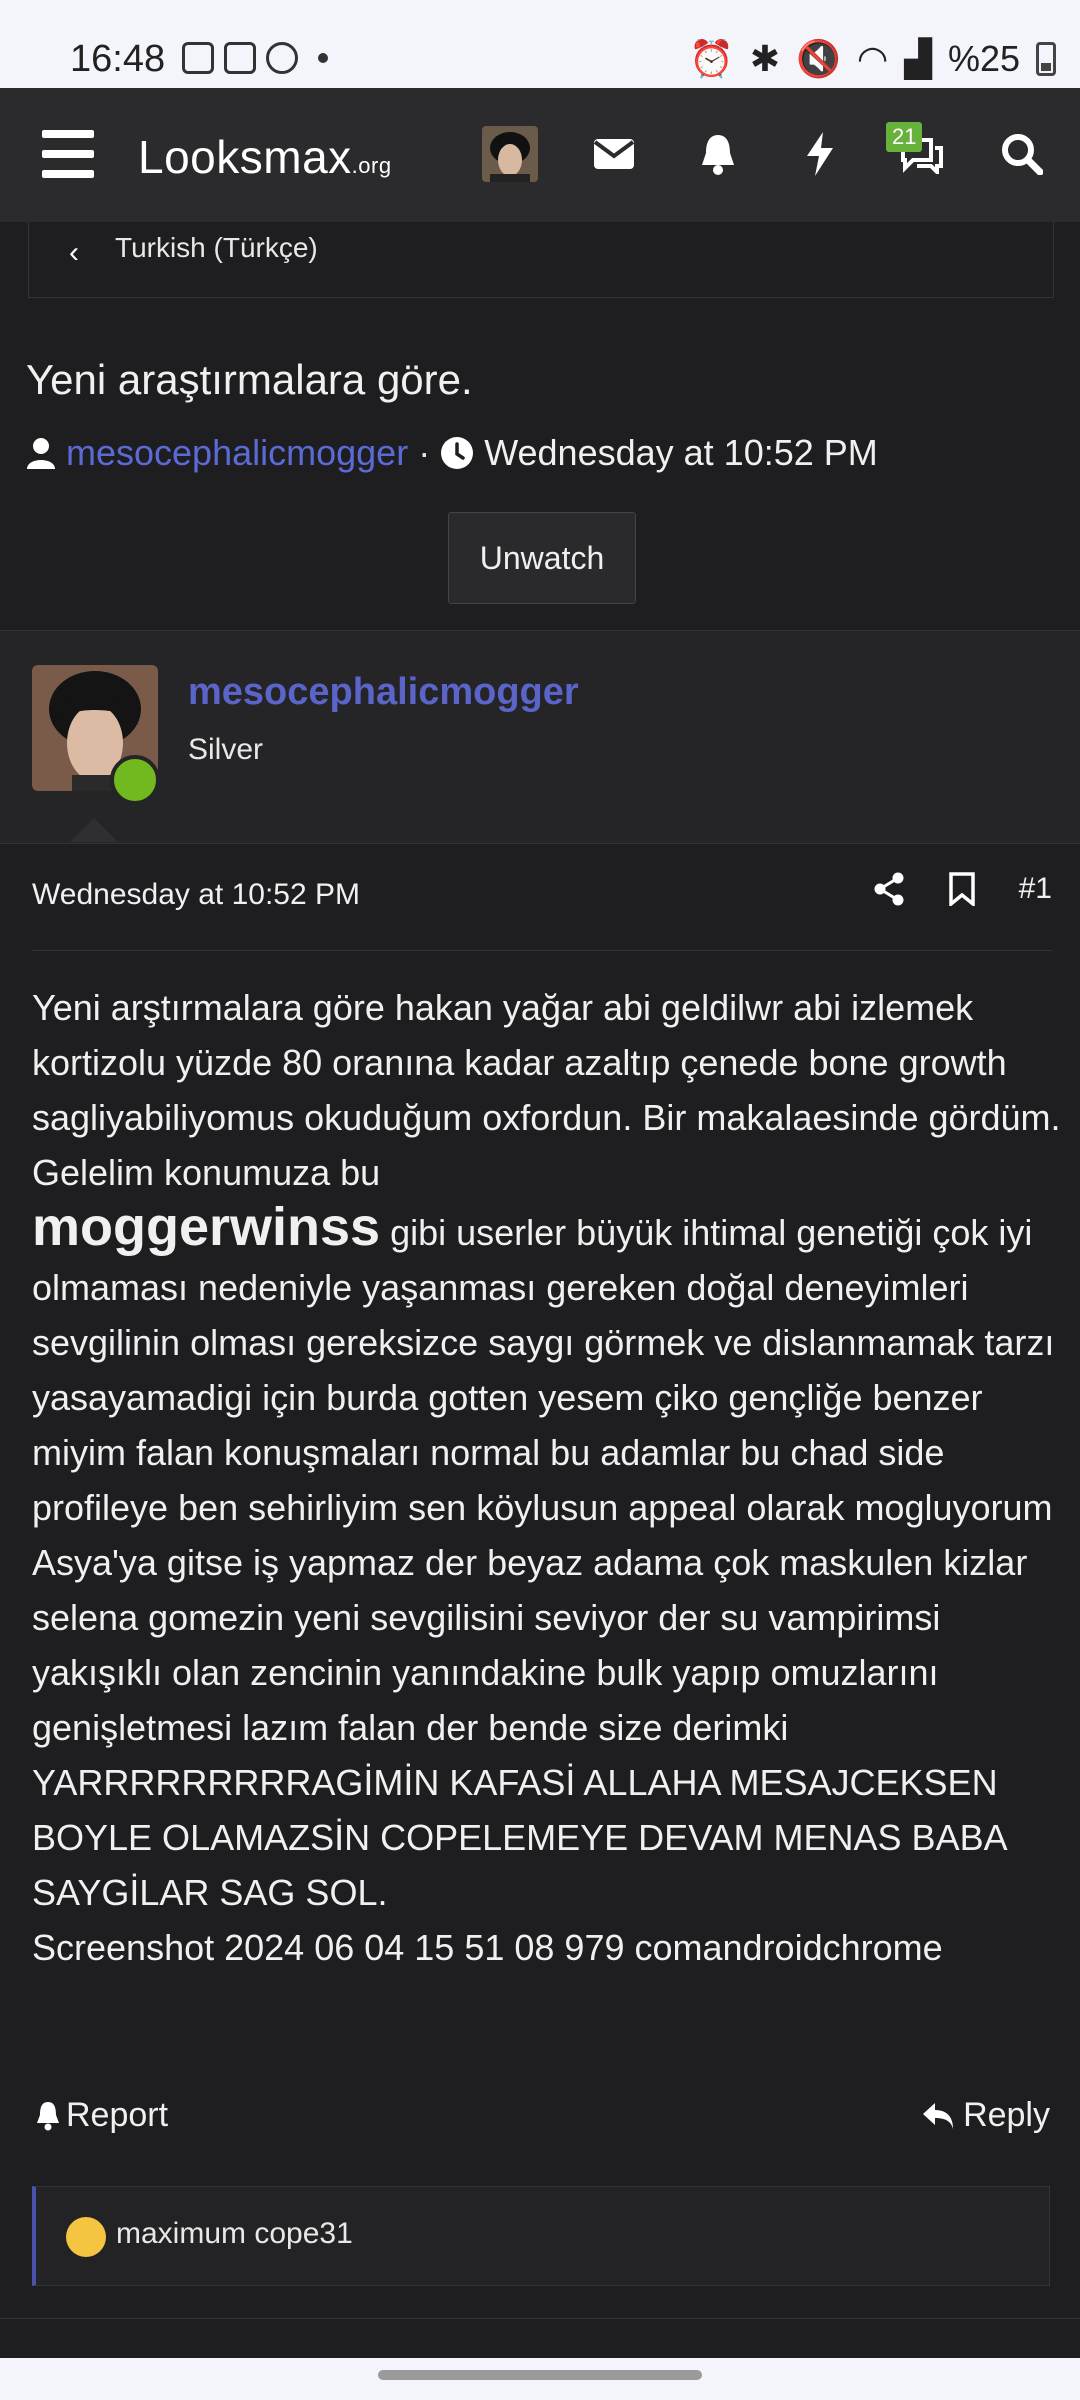 The width and height of the screenshot is (1080, 2400). I want to click on thread-author-link: mesocephalicmogger, so click(237, 453).